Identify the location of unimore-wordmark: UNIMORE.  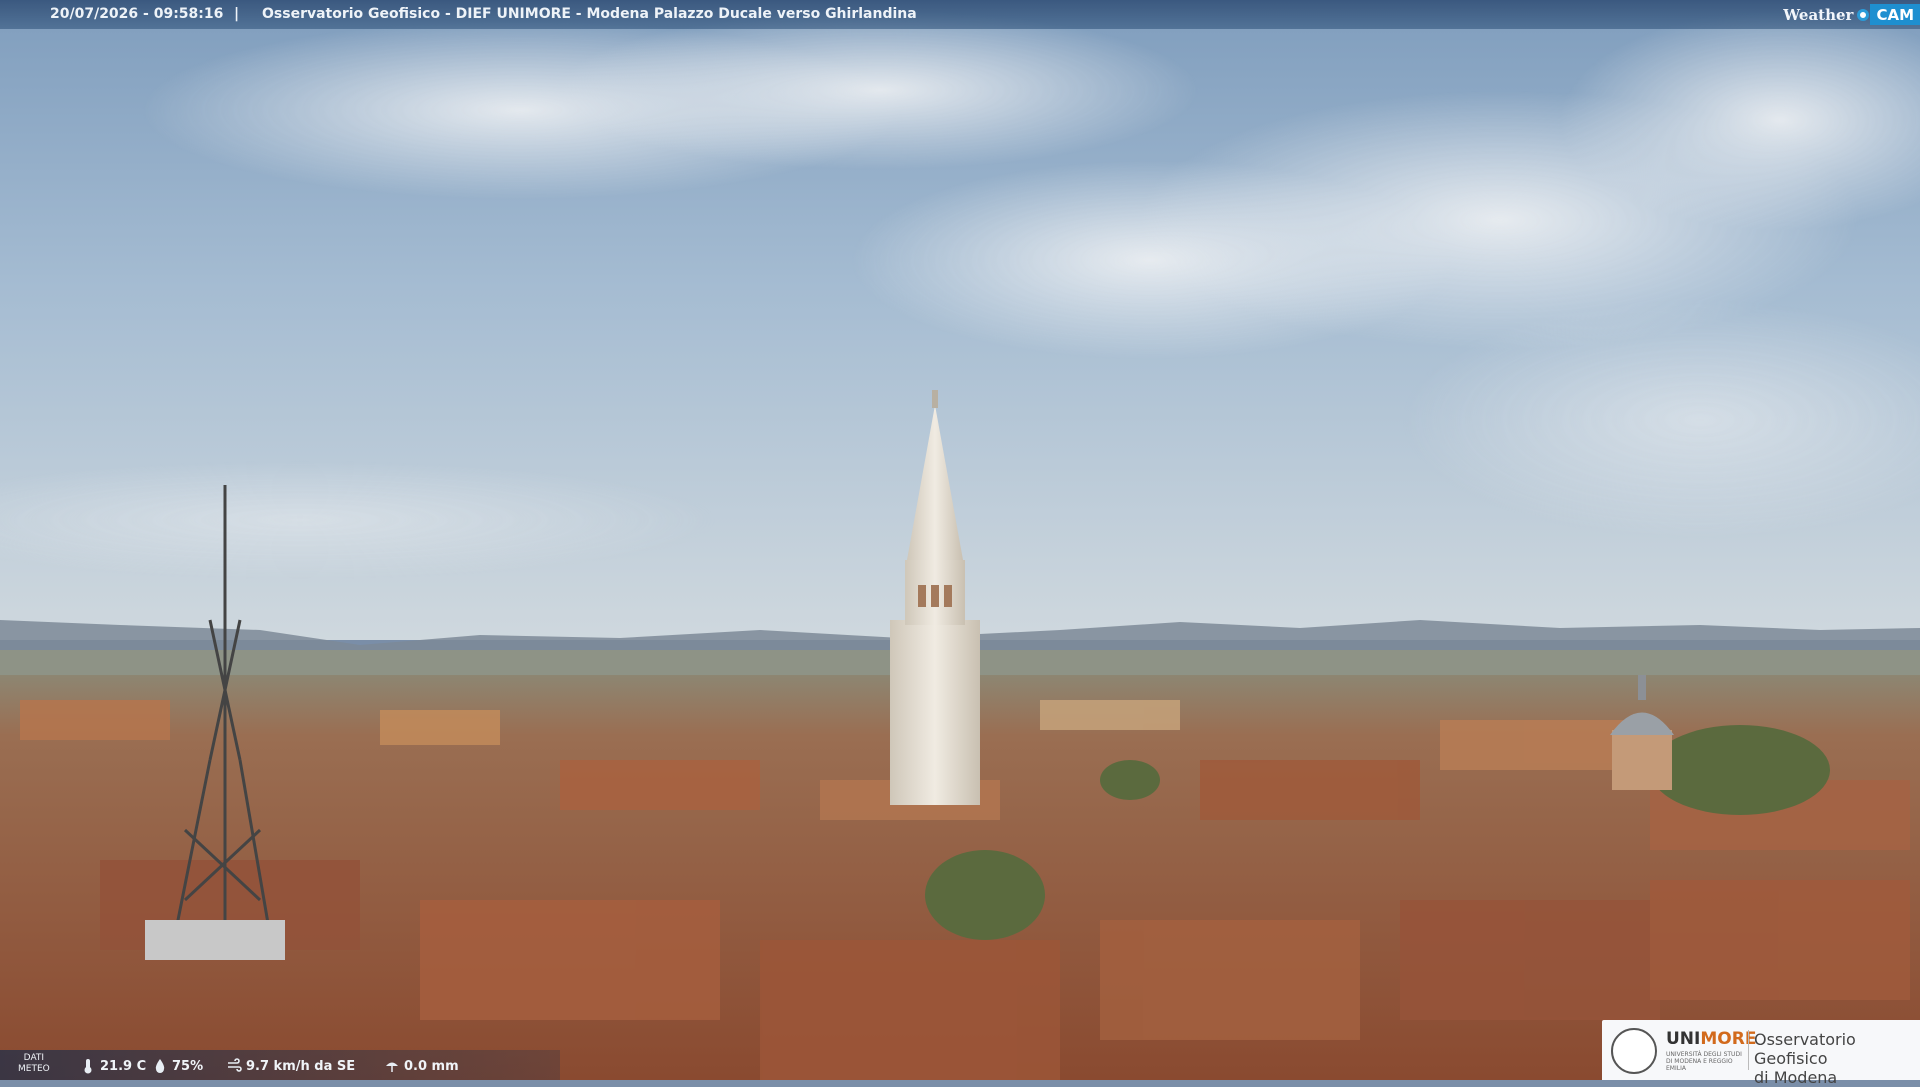
(1711, 1039).